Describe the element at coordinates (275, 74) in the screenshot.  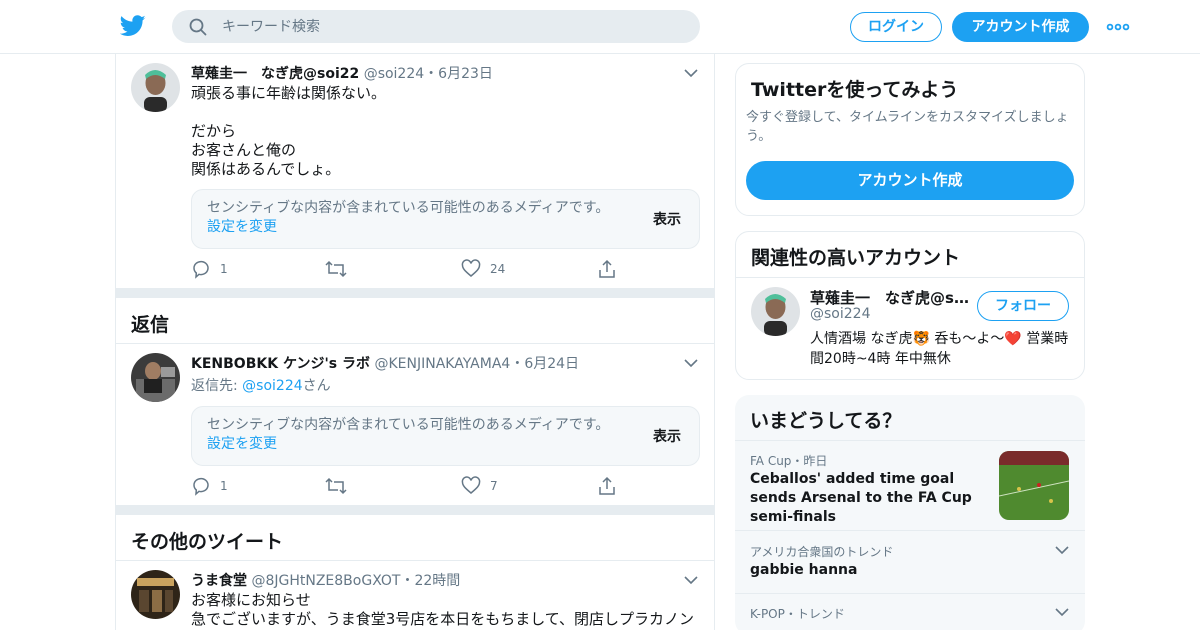
I see `tweet-author-name: 草薙圭一 なぎ虎@soi22` at that location.